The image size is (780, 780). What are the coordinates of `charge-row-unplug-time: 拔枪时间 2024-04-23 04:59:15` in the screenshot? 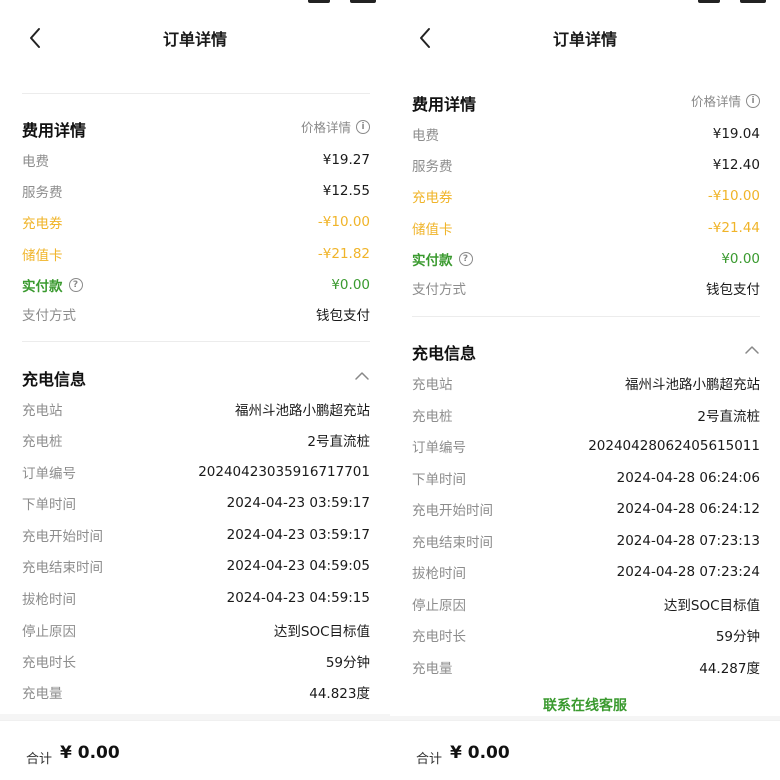 It's located at (196, 598).